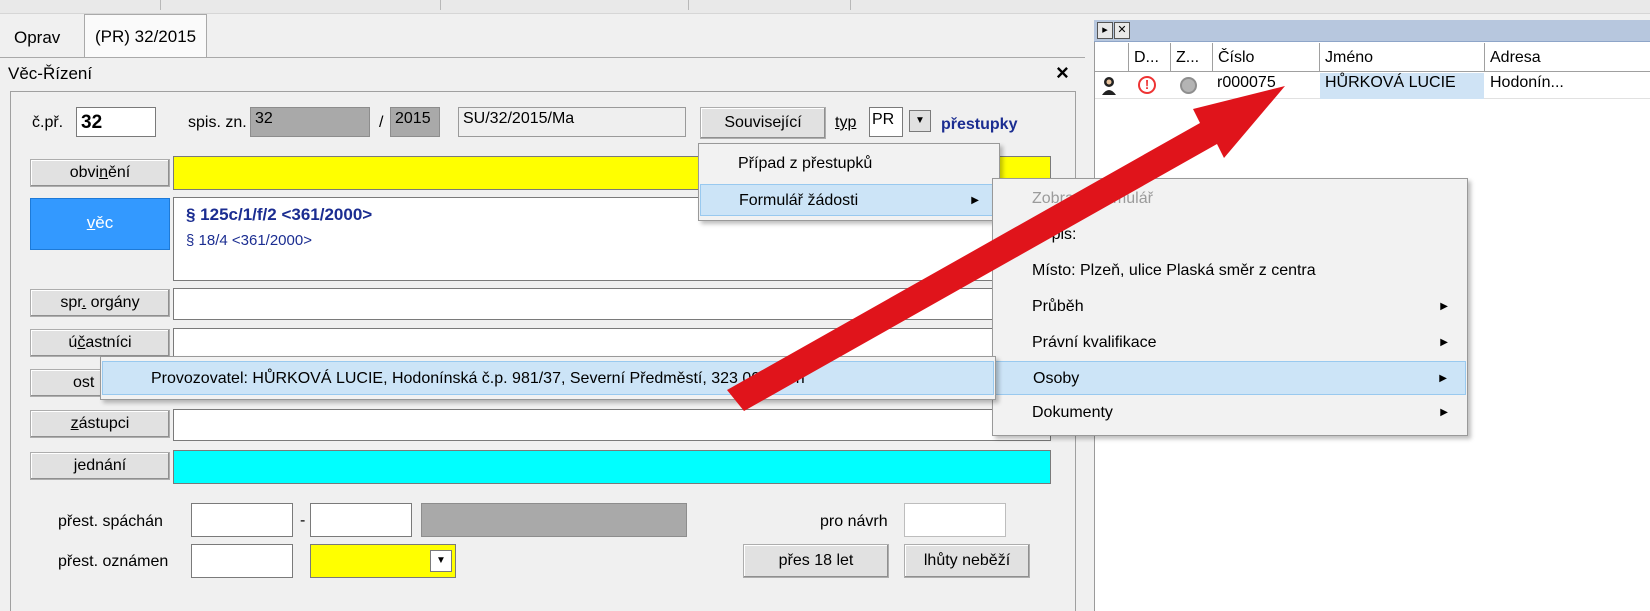  Describe the element at coordinates (100, 303) in the screenshot. I see `spr-organy-button: spr. orgány` at that location.